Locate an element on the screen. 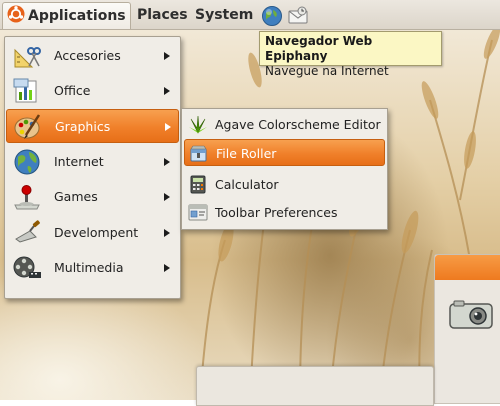 This screenshot has height=406, width=500. menu-item-development: Develompent is located at coordinates (92, 233).